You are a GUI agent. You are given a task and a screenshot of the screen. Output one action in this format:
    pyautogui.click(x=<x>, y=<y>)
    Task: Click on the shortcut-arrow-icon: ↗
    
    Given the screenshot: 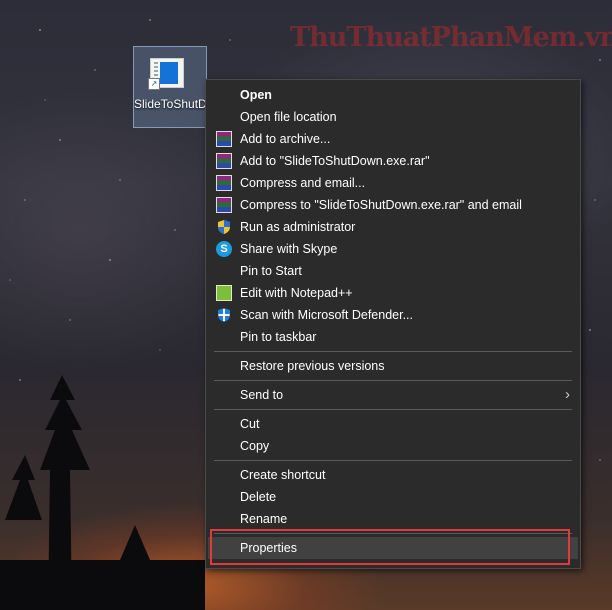 What is the action you would take?
    pyautogui.click(x=154, y=84)
    